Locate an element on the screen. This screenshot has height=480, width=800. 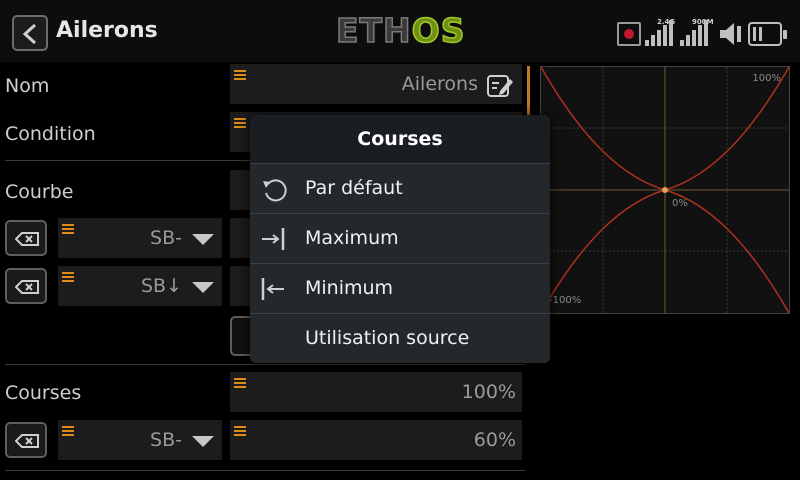
nom-value: Ailerons is located at coordinates (439, 84).